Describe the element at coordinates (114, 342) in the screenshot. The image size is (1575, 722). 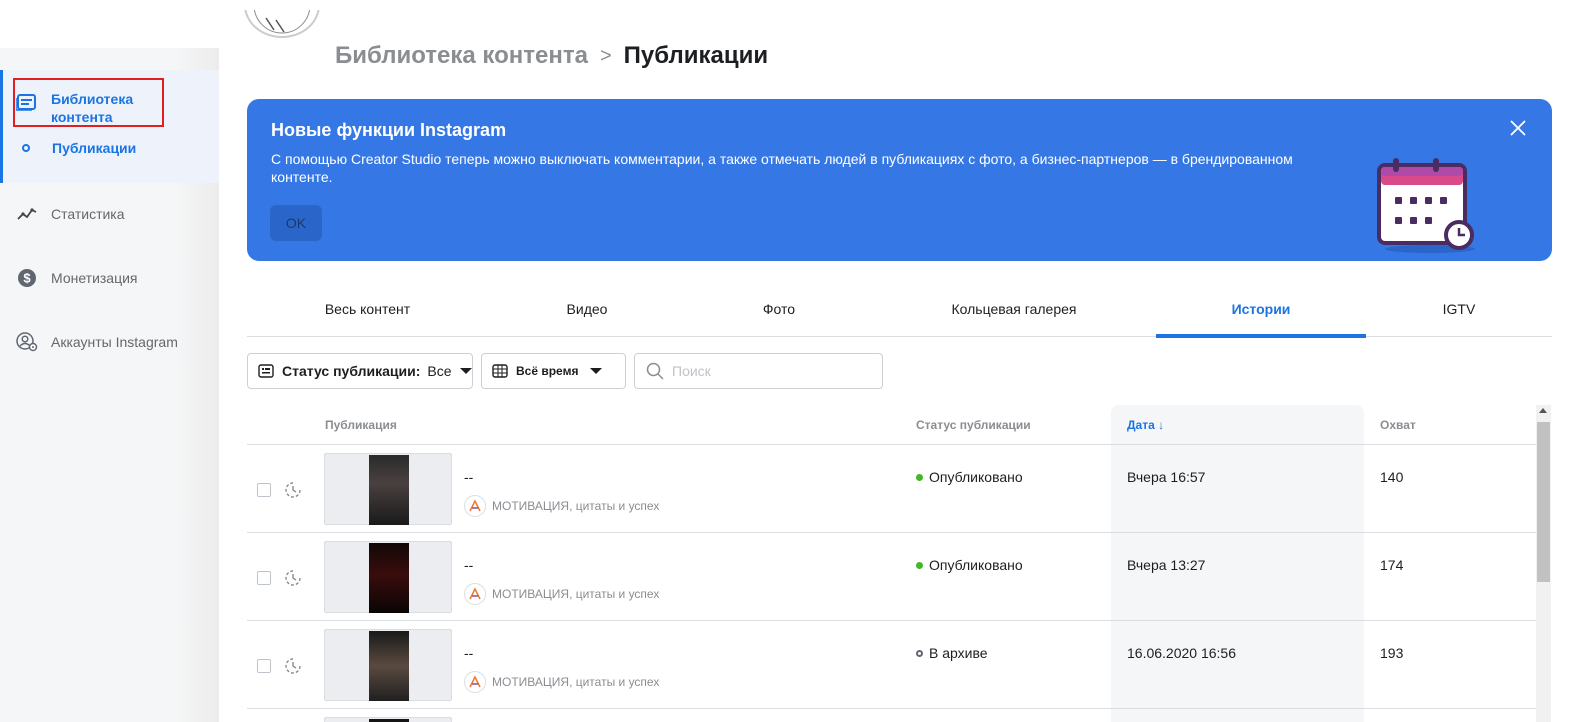
I see `sidebar-item-label: Аккаунты Instagram` at that location.